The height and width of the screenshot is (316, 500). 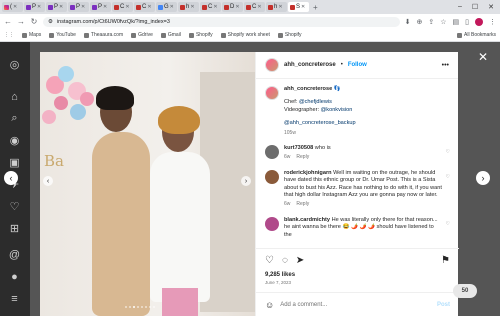 I want to click on all-bookmarks: All Bookmarks, so click(x=476, y=35).